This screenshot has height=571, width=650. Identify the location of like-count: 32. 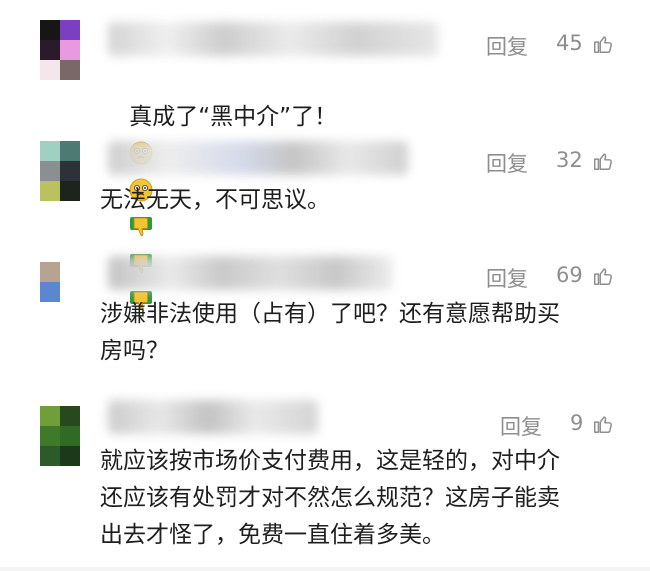
(569, 160).